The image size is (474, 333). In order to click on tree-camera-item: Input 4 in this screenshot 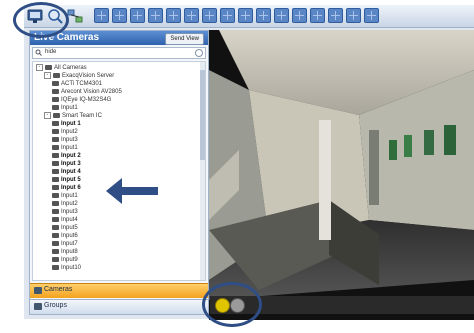, I will do `click(66, 172)`.